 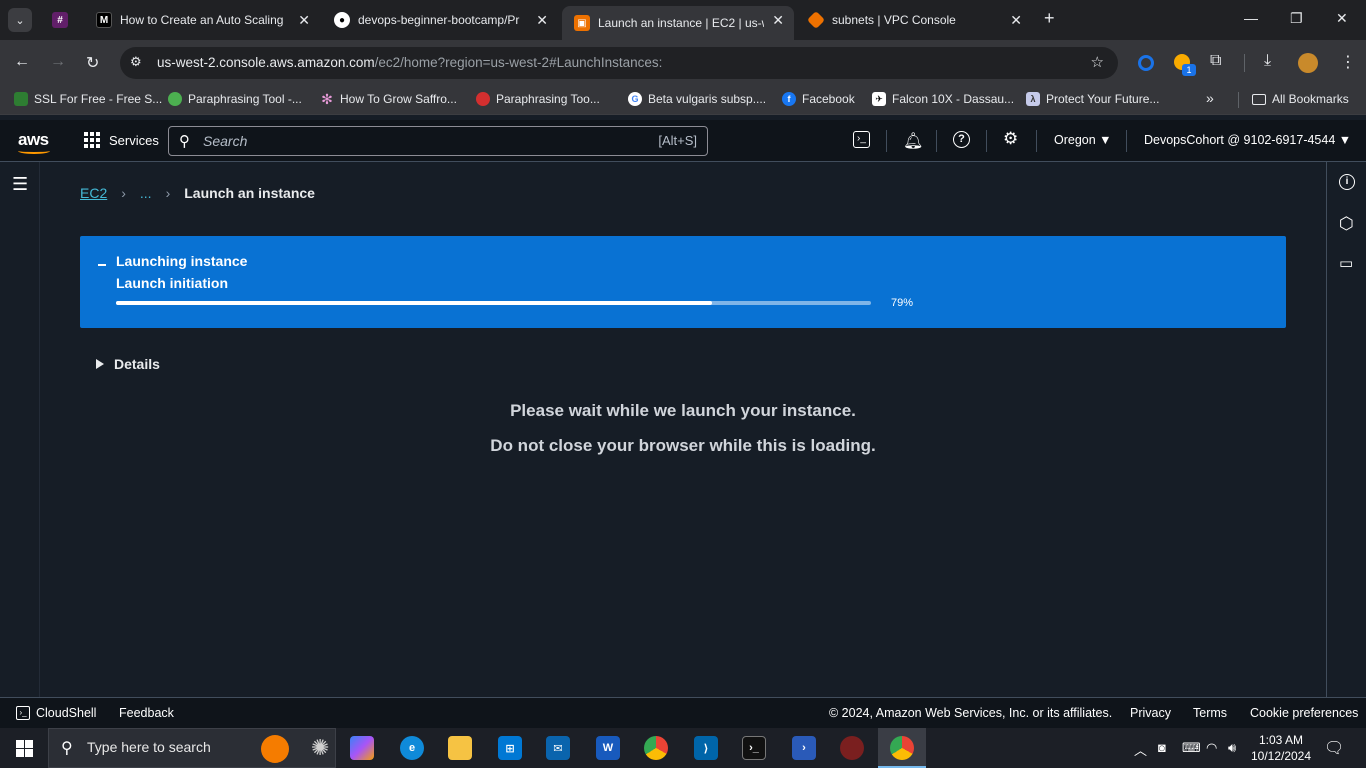 What do you see at coordinates (902, 748) in the screenshot?
I see `active-chrome-taskbar-item` at bounding box center [902, 748].